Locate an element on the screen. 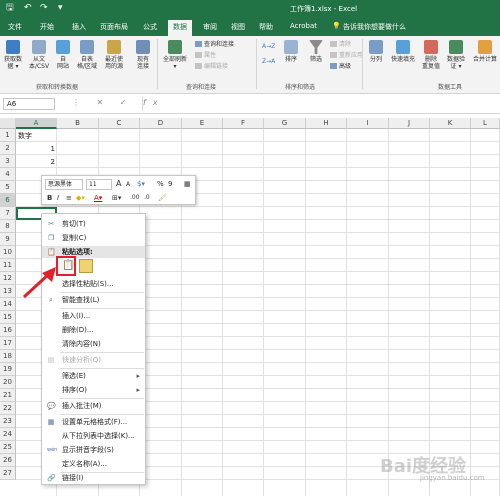  column-header-f: F is located at coordinates (243, 123).